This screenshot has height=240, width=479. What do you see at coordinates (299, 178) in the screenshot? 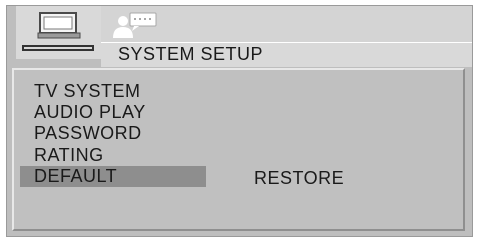
I see `restore-option: RESTORE` at bounding box center [299, 178].